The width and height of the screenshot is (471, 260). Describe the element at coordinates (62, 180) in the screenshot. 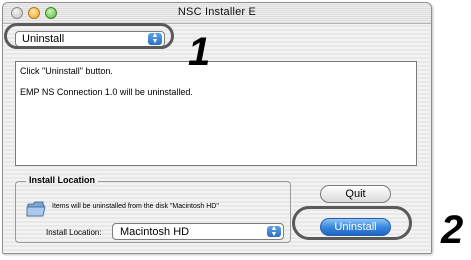

I see `install-location-title: Install Location` at that location.